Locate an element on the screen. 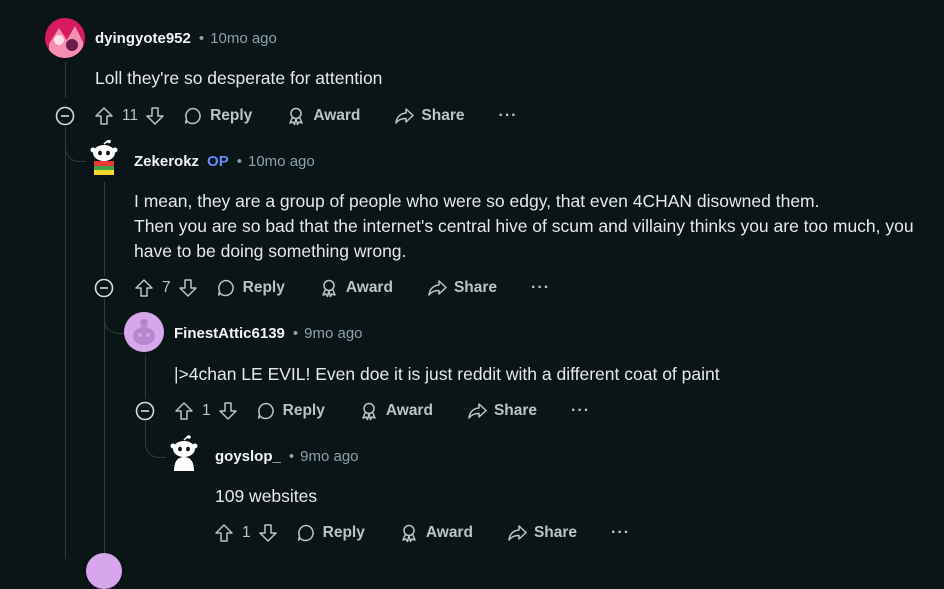  username: goyslop_ is located at coordinates (248, 456).